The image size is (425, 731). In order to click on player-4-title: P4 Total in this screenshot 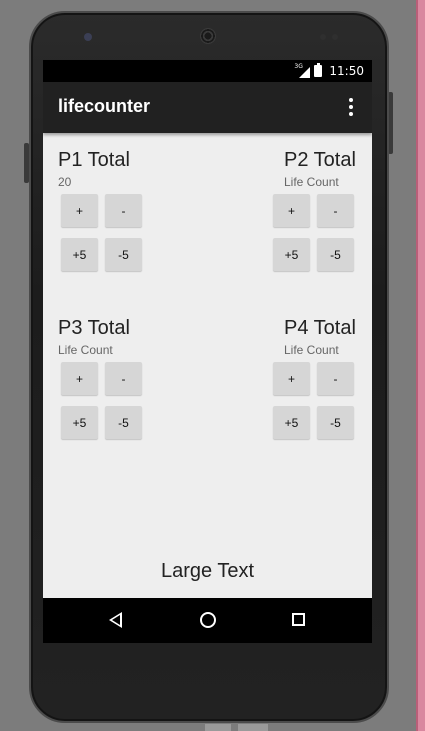, I will do `click(320, 328)`.